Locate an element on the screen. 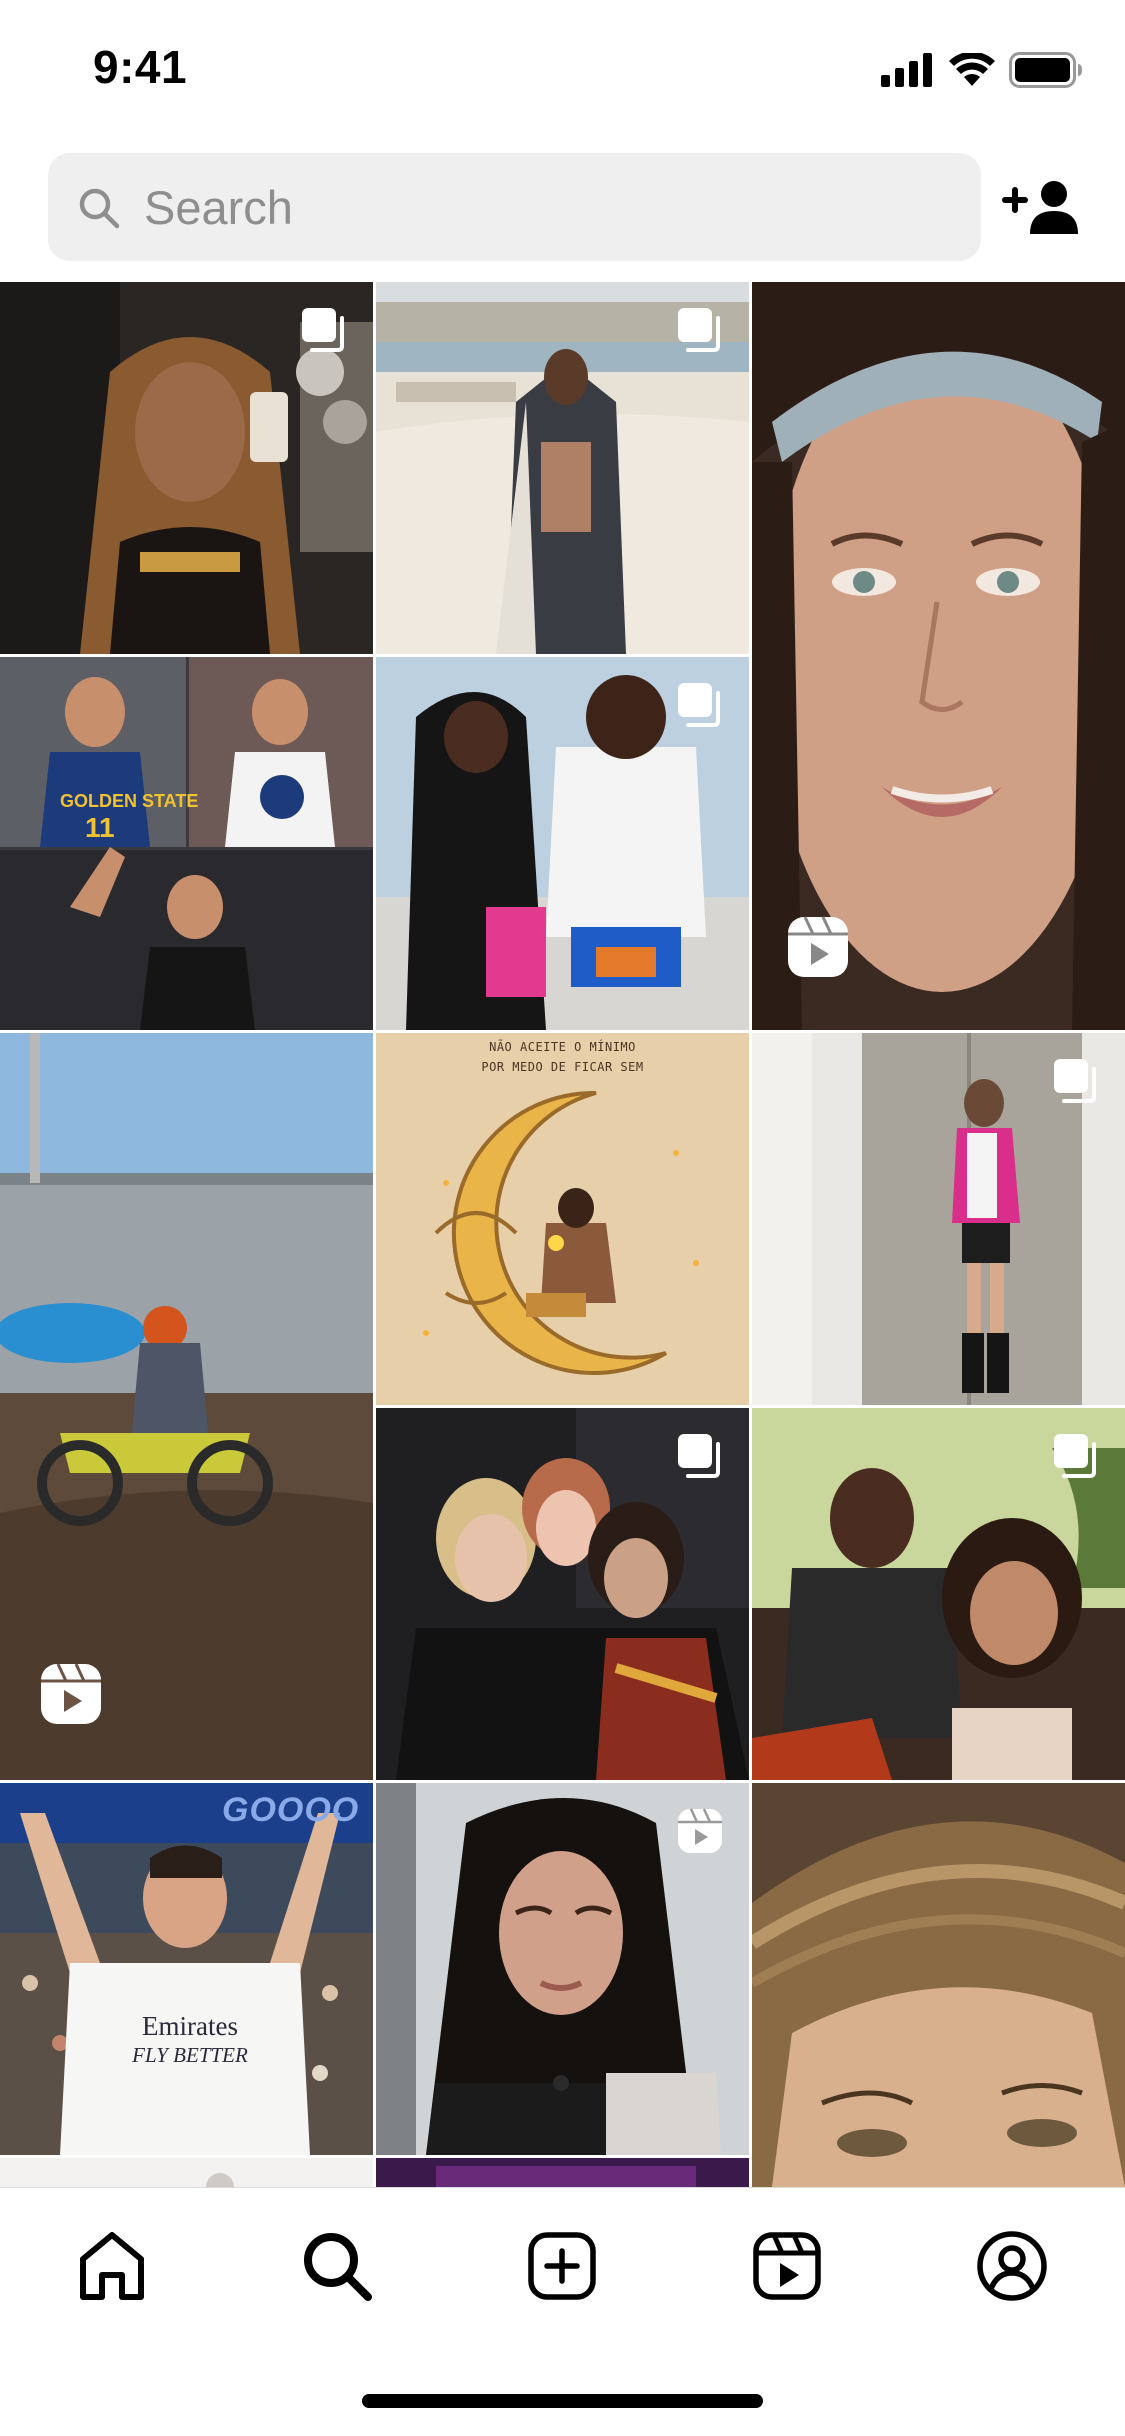 This screenshot has width=1125, height=2436. status-time: 9:41 is located at coordinates (140, 67).